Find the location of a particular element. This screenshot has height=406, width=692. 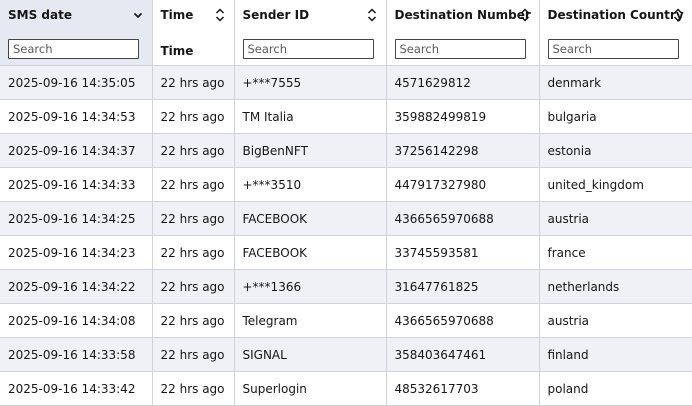

filter-row: Time is located at coordinates (346, 48).